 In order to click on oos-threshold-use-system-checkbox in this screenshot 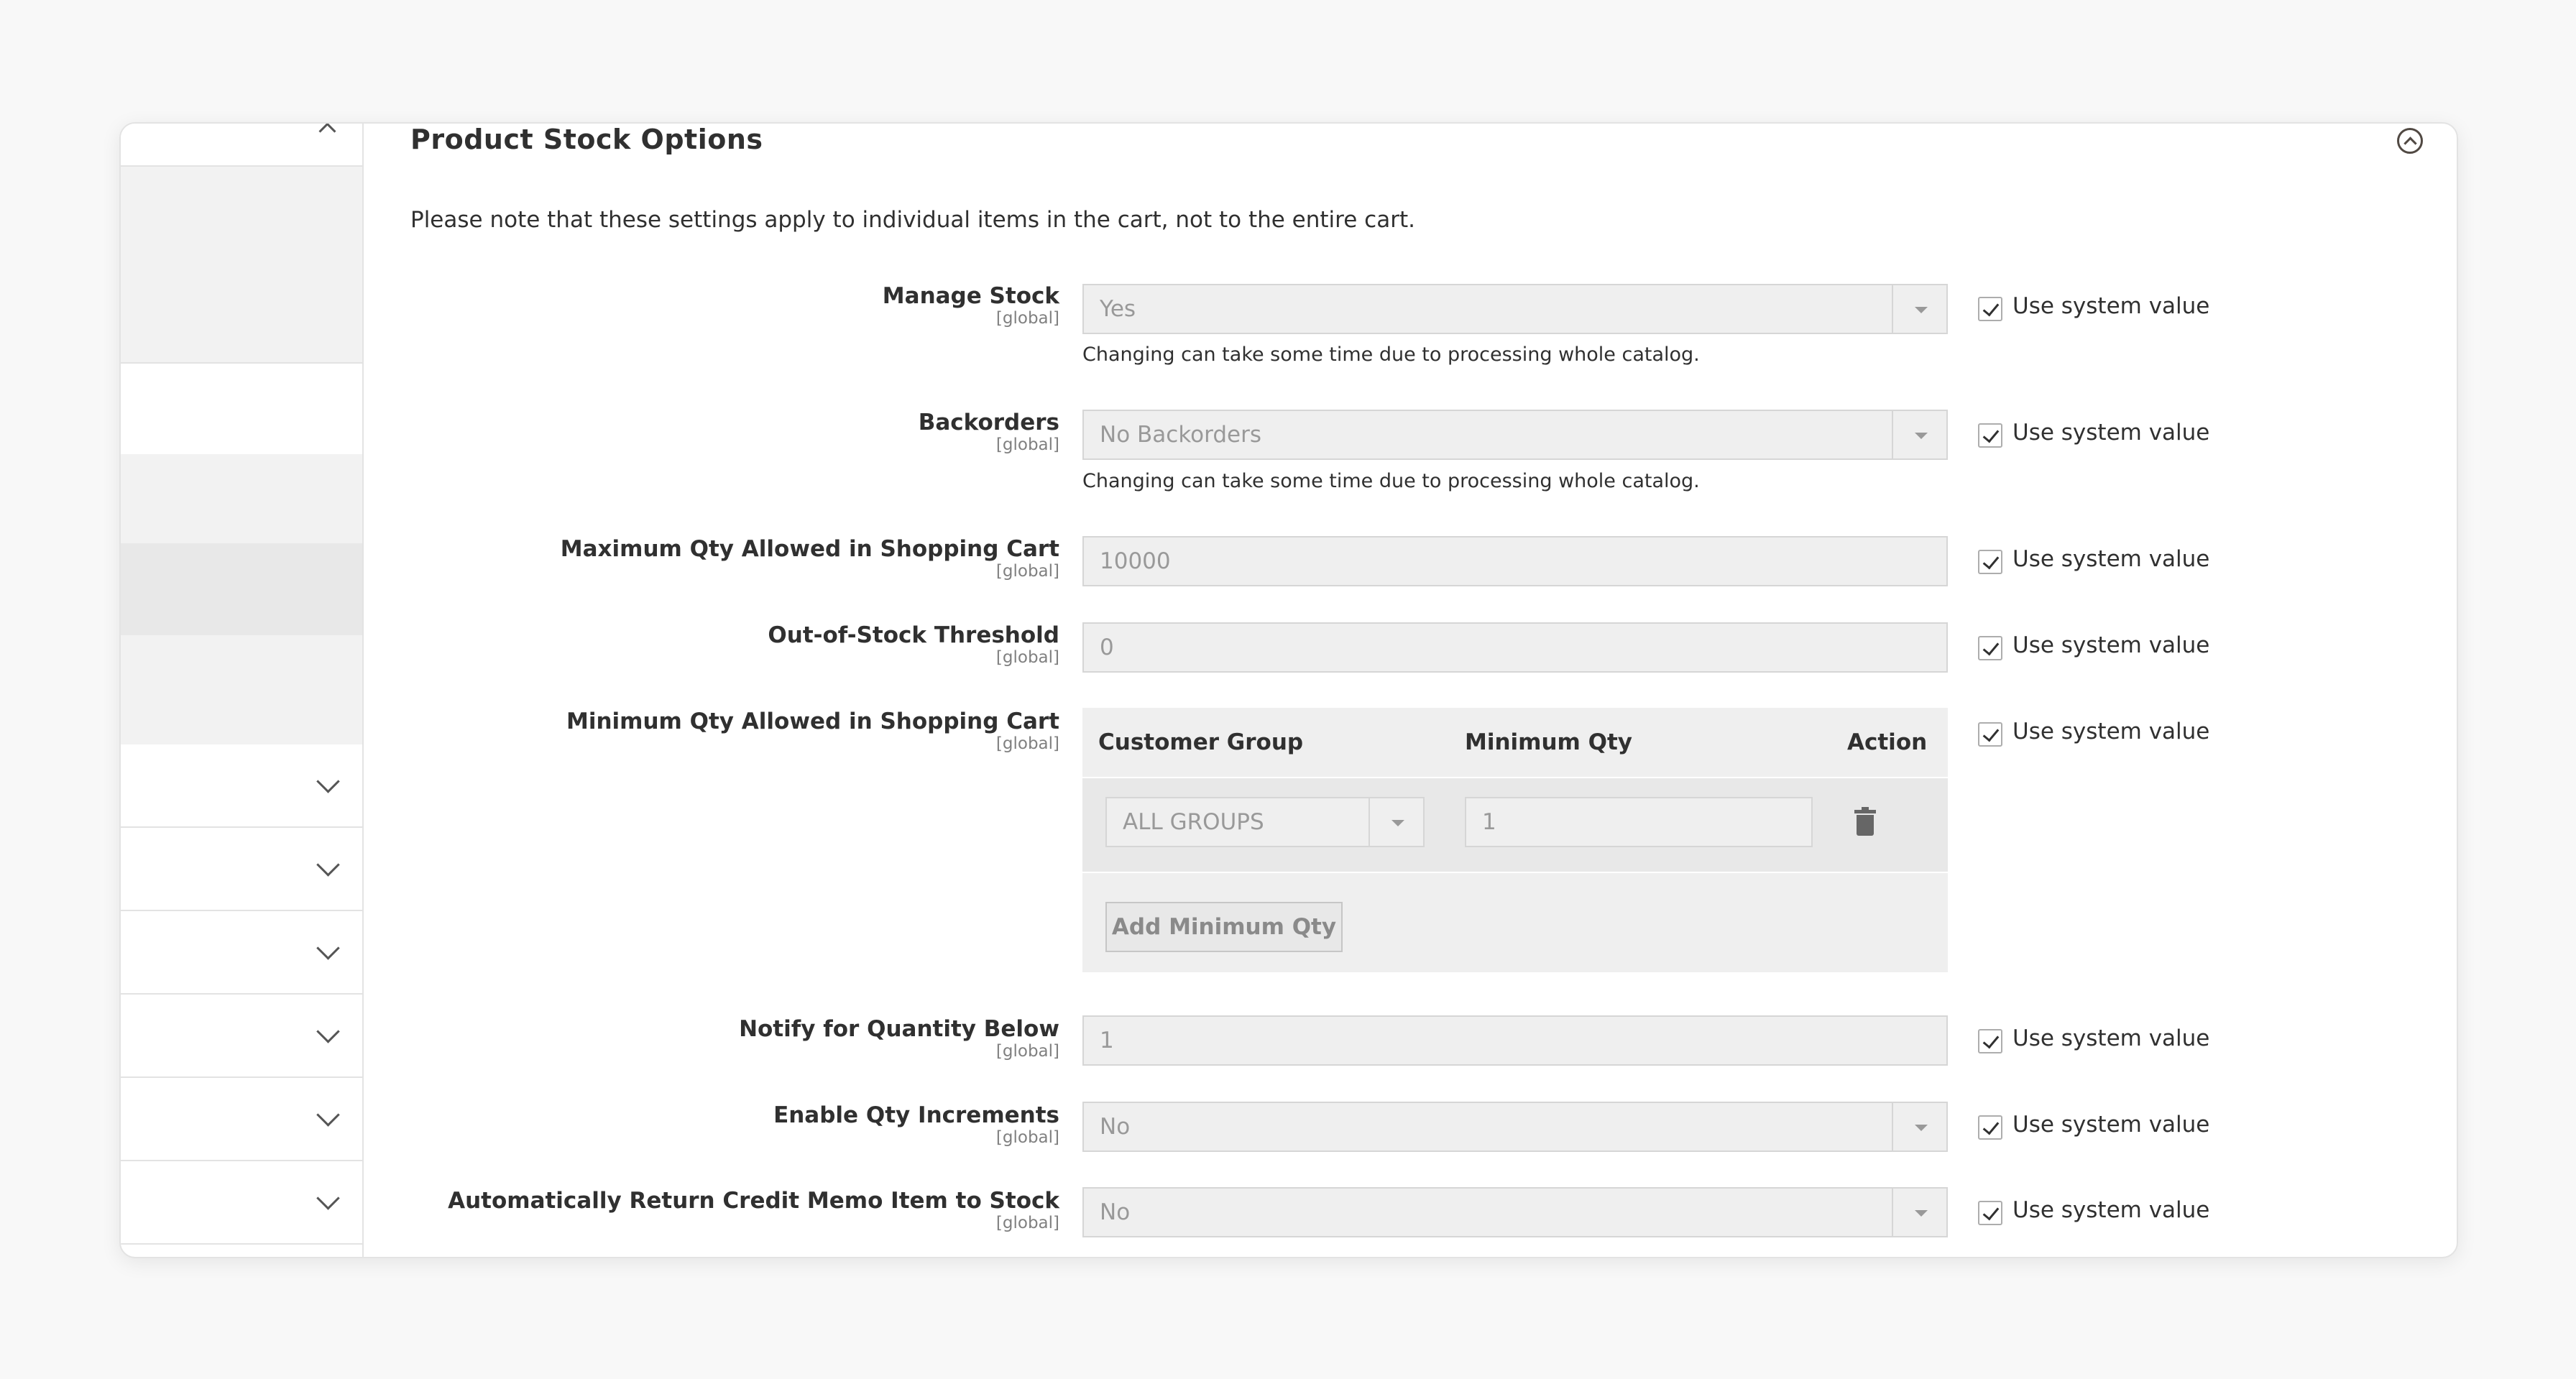, I will do `click(1990, 648)`.